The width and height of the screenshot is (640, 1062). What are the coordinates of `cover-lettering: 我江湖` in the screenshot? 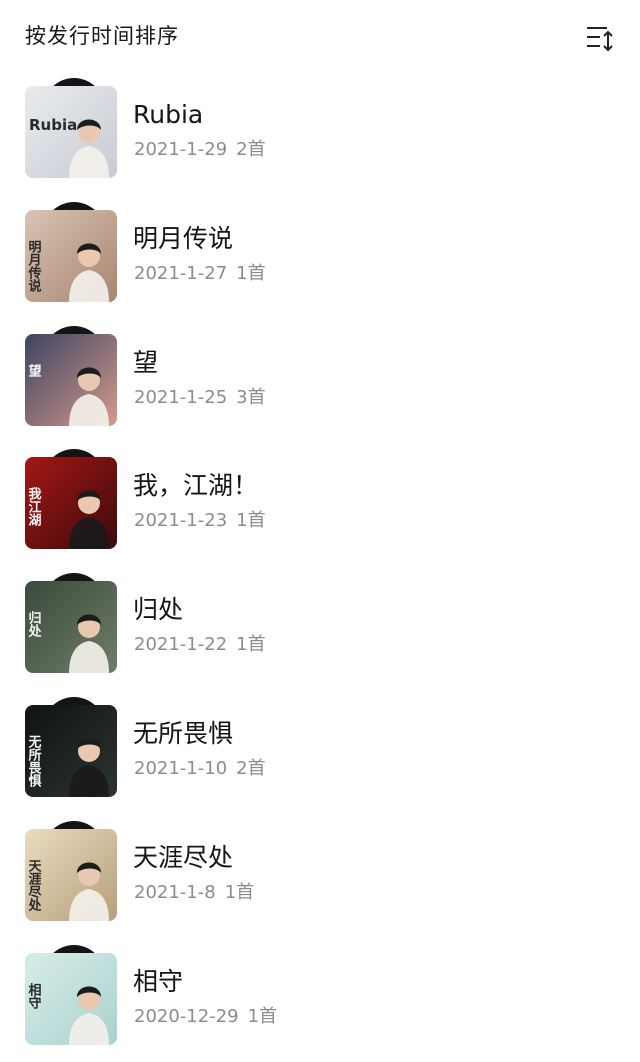 It's located at (34, 507).